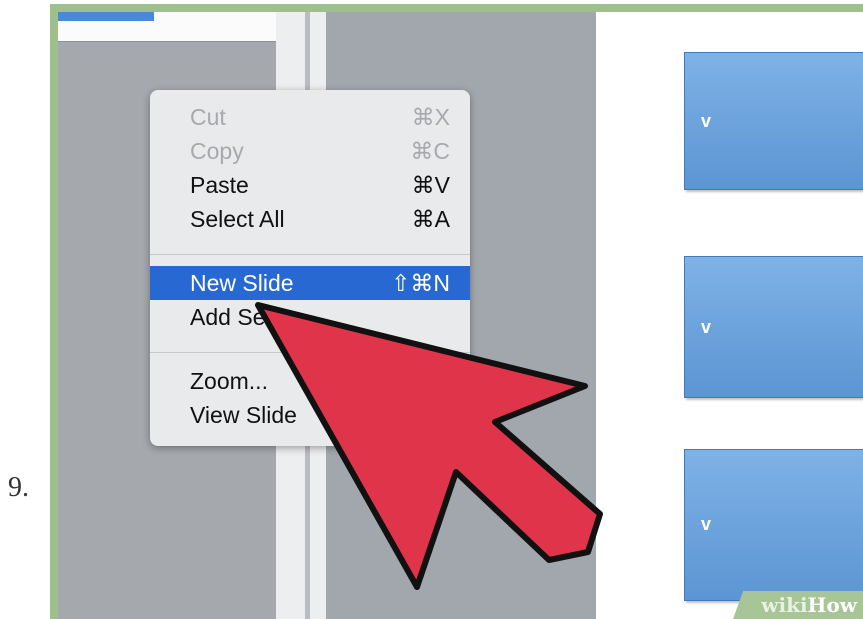  What do you see at coordinates (784, 605) in the screenshot?
I see `watermark-part1: wiki` at bounding box center [784, 605].